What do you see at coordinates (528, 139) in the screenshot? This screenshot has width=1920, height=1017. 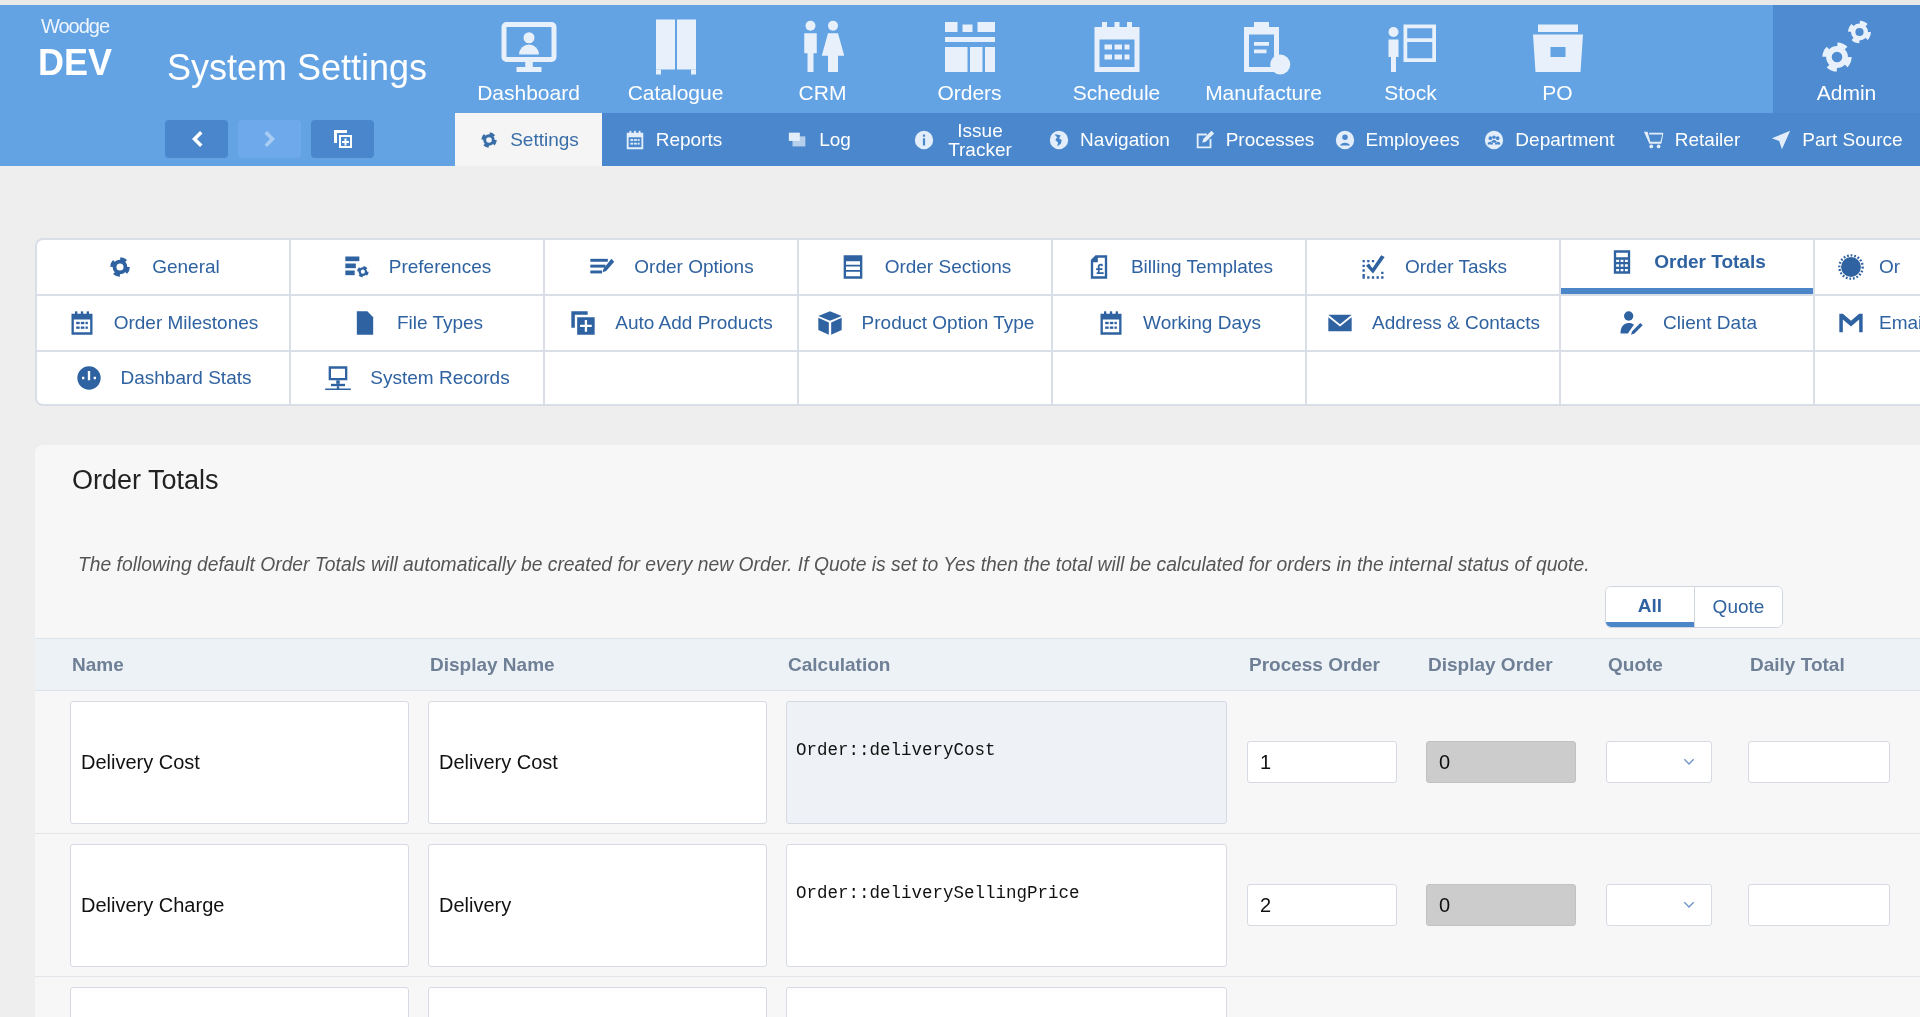 I see `subnav-tab: Settings` at bounding box center [528, 139].